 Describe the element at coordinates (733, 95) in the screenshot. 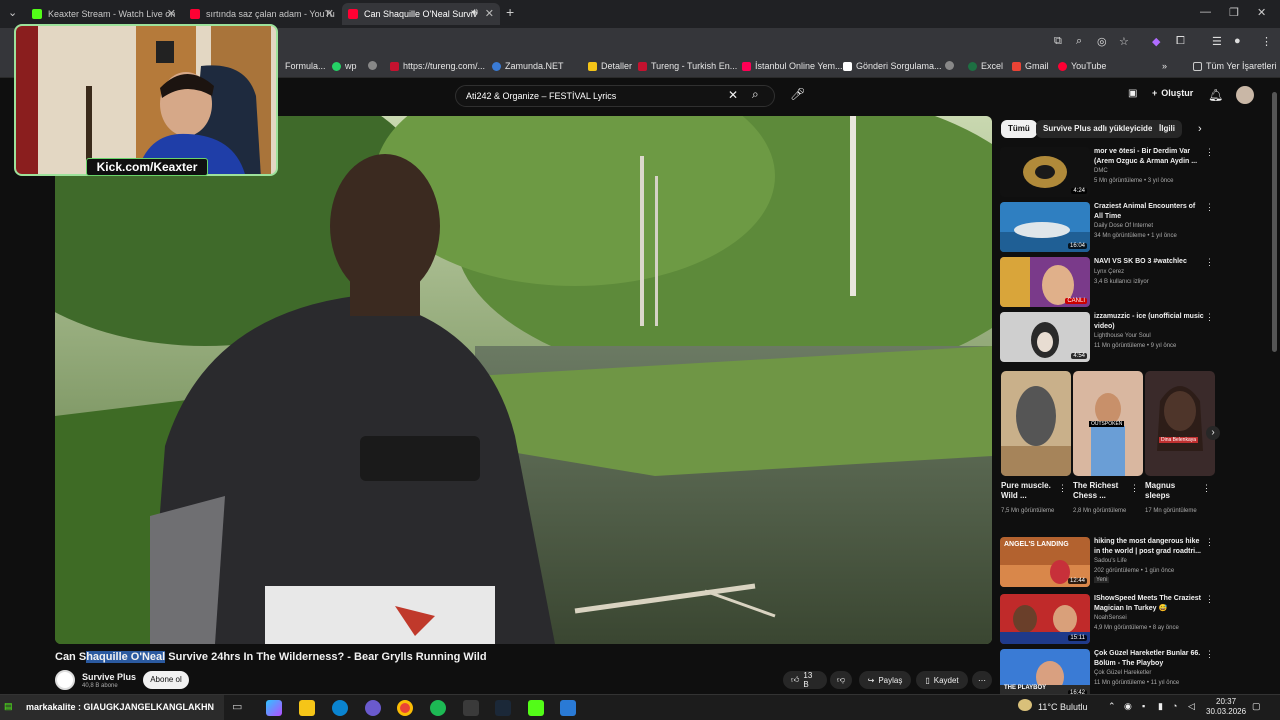

I see `clear-search-icon: ✕` at that location.